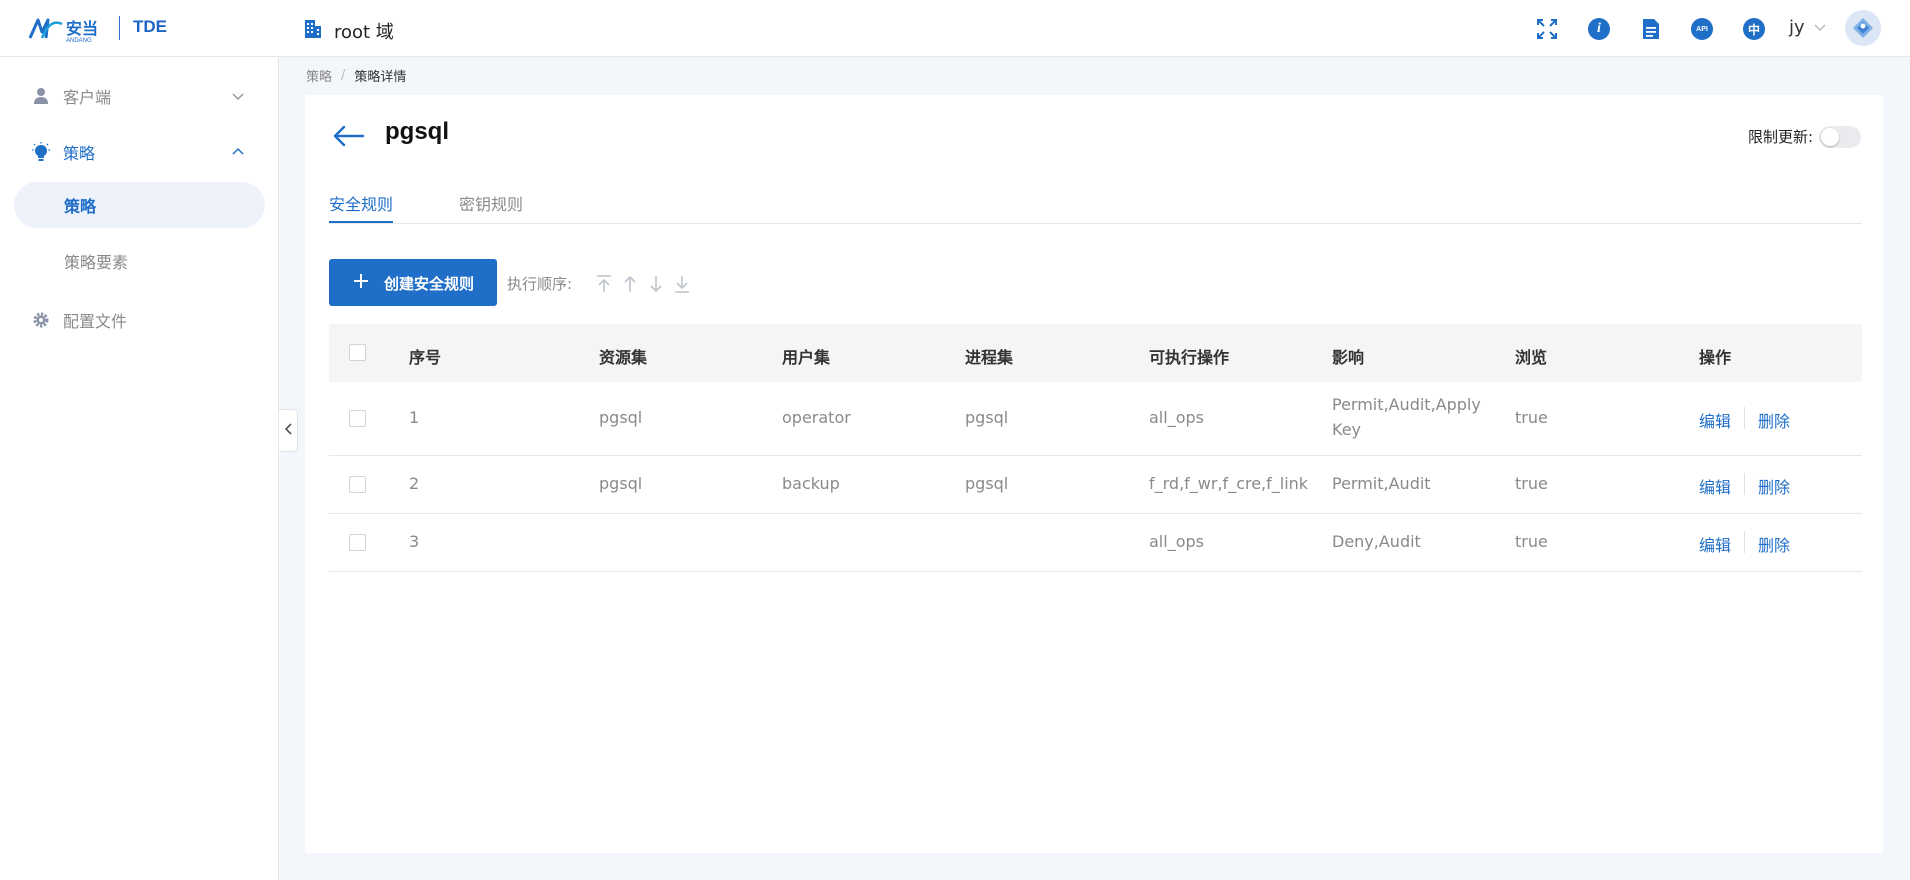 This screenshot has width=1910, height=880. I want to click on create-button-label: 创建安全规则, so click(429, 284).